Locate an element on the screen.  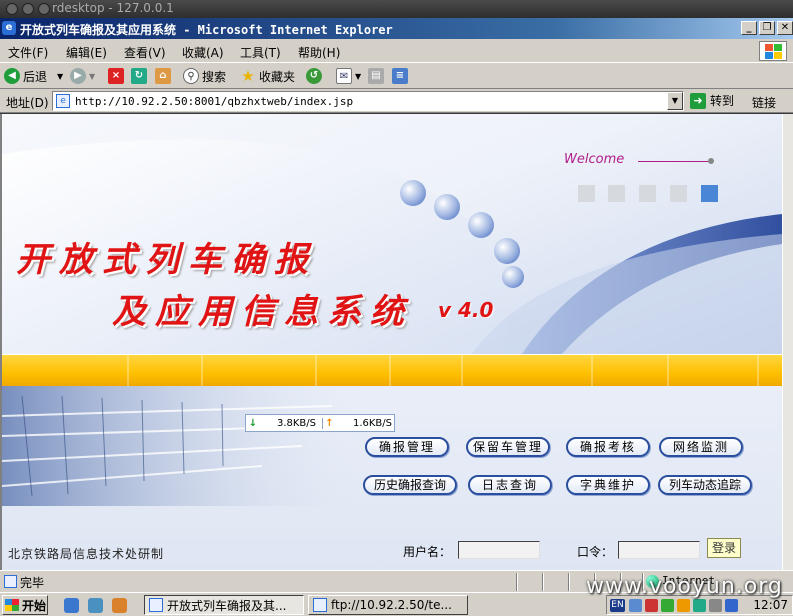
password-input is located at coordinates (659, 550).